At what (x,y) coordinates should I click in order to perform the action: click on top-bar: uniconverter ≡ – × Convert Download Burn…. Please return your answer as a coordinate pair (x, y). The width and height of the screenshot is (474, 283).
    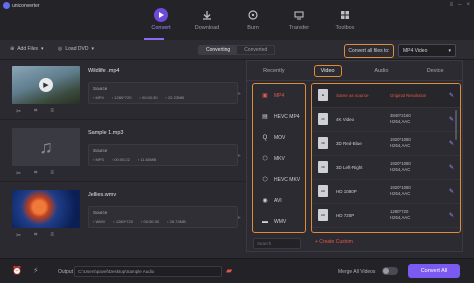
    Looking at the image, I should click on (237, 20).